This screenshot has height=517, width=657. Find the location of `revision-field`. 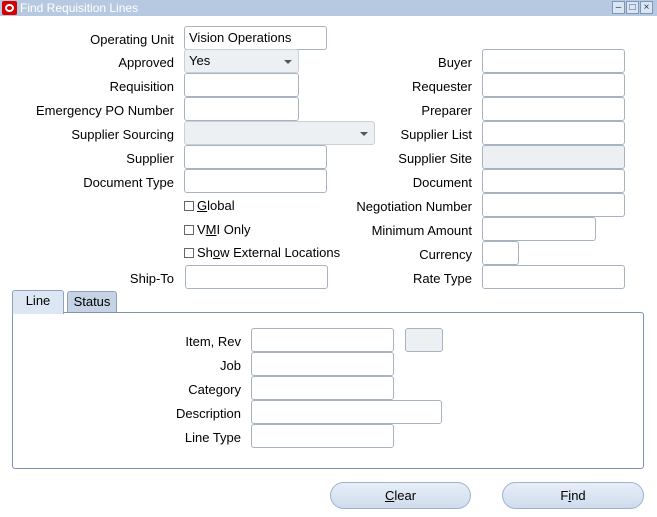

revision-field is located at coordinates (424, 340).